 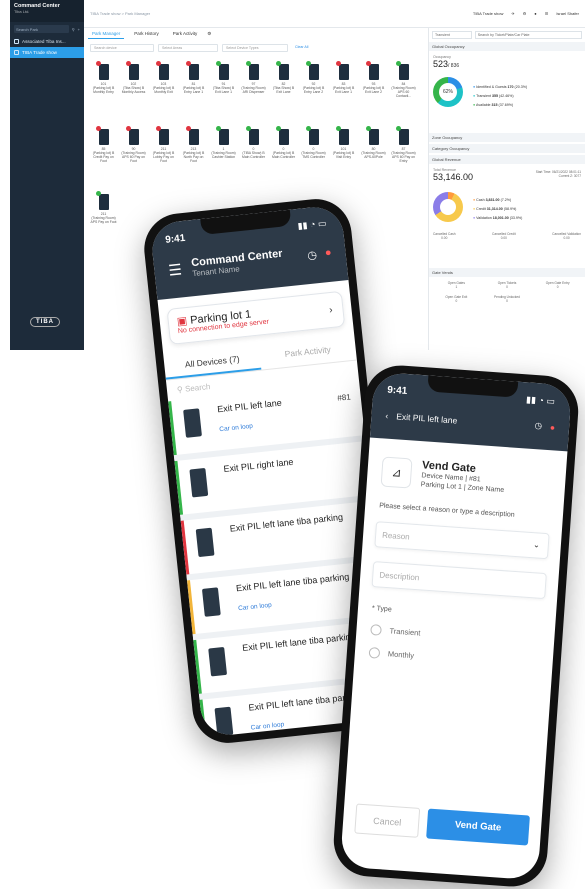 What do you see at coordinates (286, 522) in the screenshot?
I see `device-row-name: Exit PIL left lane tiba parking` at bounding box center [286, 522].